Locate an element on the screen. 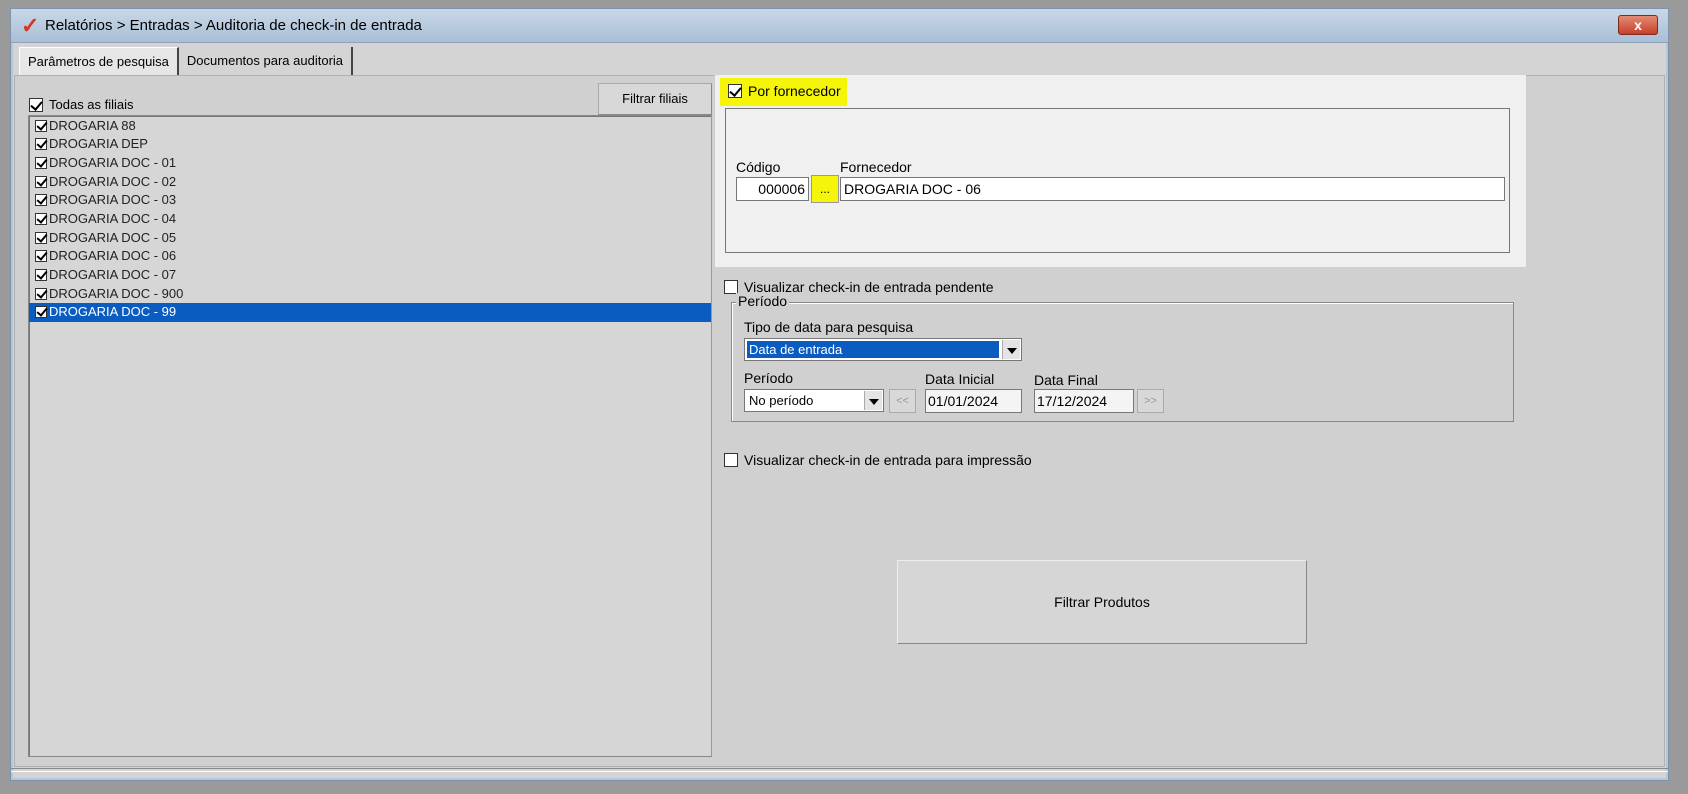 This screenshot has width=1688, height=794. checkbox-unchecked-icon is located at coordinates (731, 460).